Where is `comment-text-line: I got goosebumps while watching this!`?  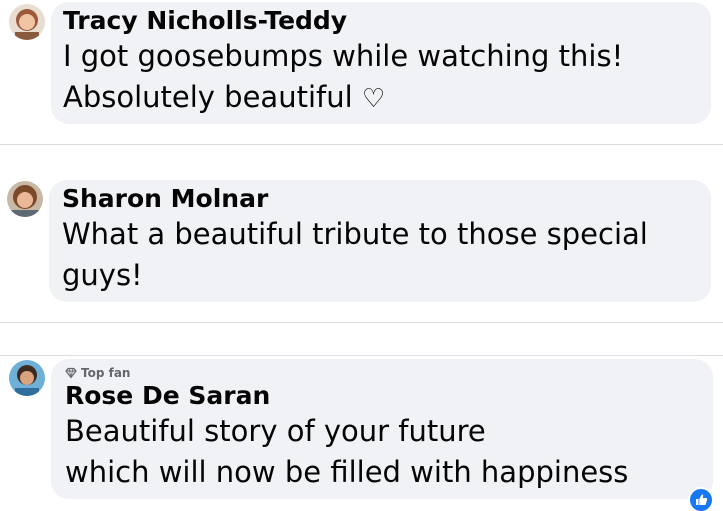 comment-text-line: I got goosebumps while watching this! is located at coordinates (343, 56).